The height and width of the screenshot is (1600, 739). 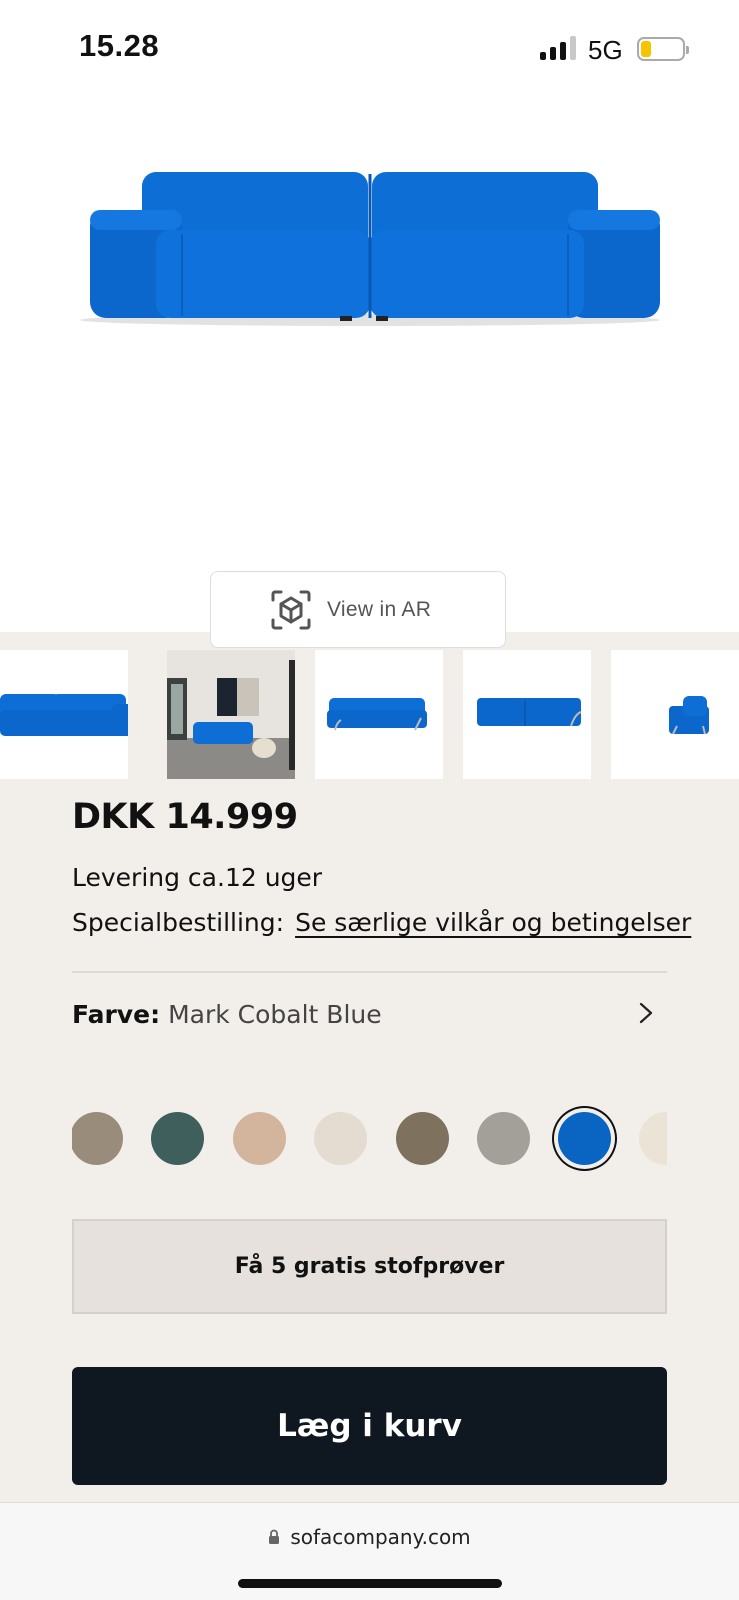 What do you see at coordinates (369, 50) in the screenshot?
I see `status-bar: 15.28 5G` at bounding box center [369, 50].